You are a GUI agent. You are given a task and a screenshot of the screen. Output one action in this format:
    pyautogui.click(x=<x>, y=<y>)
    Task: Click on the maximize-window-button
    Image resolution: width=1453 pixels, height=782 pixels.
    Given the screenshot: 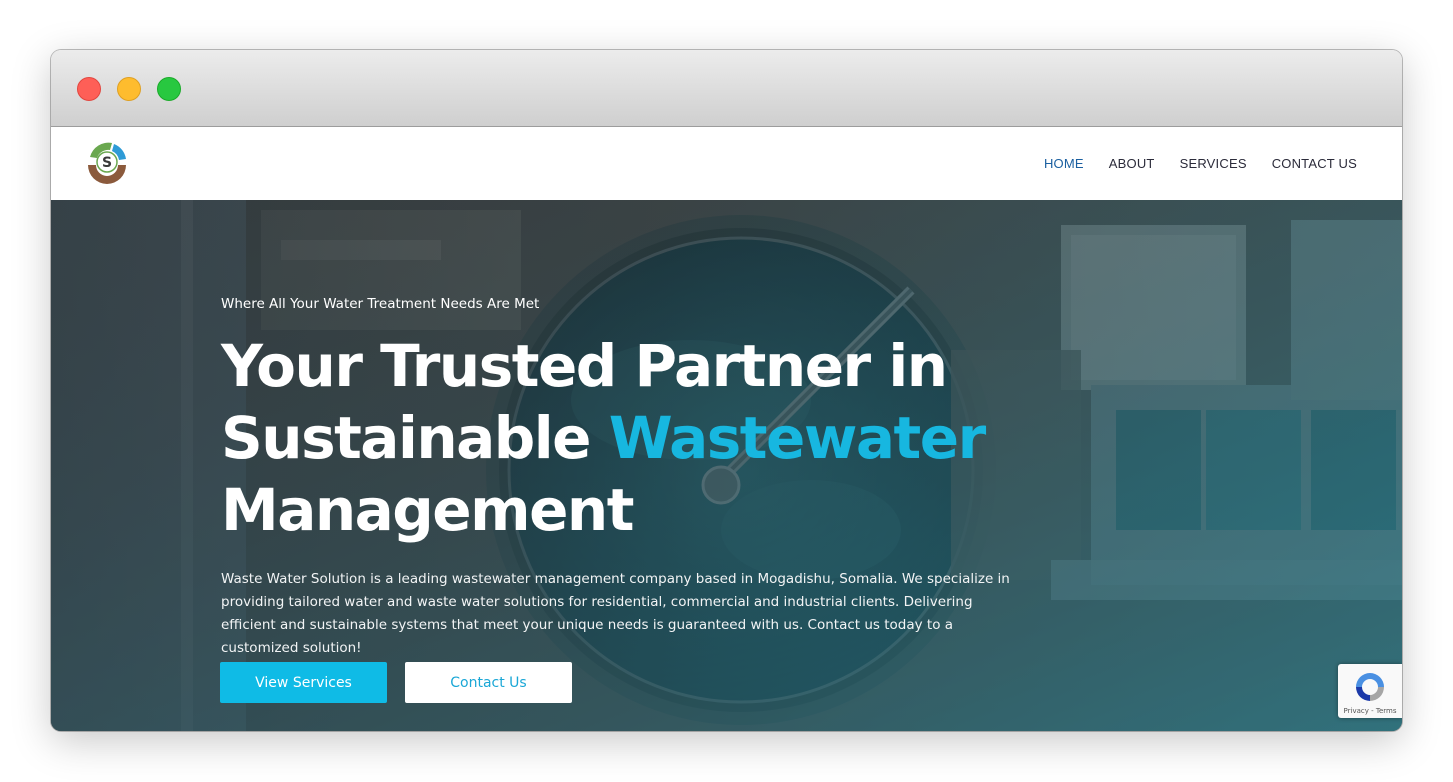 What is the action you would take?
    pyautogui.click(x=169, y=89)
    